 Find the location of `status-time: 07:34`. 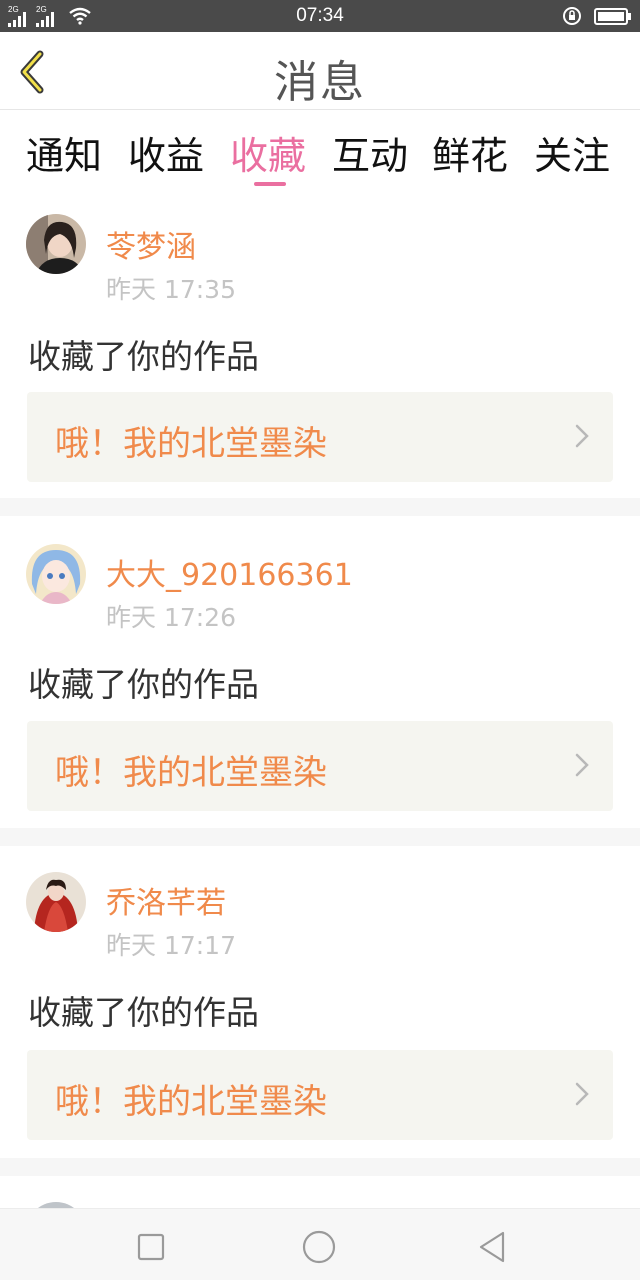

status-time: 07:34 is located at coordinates (320, 15).